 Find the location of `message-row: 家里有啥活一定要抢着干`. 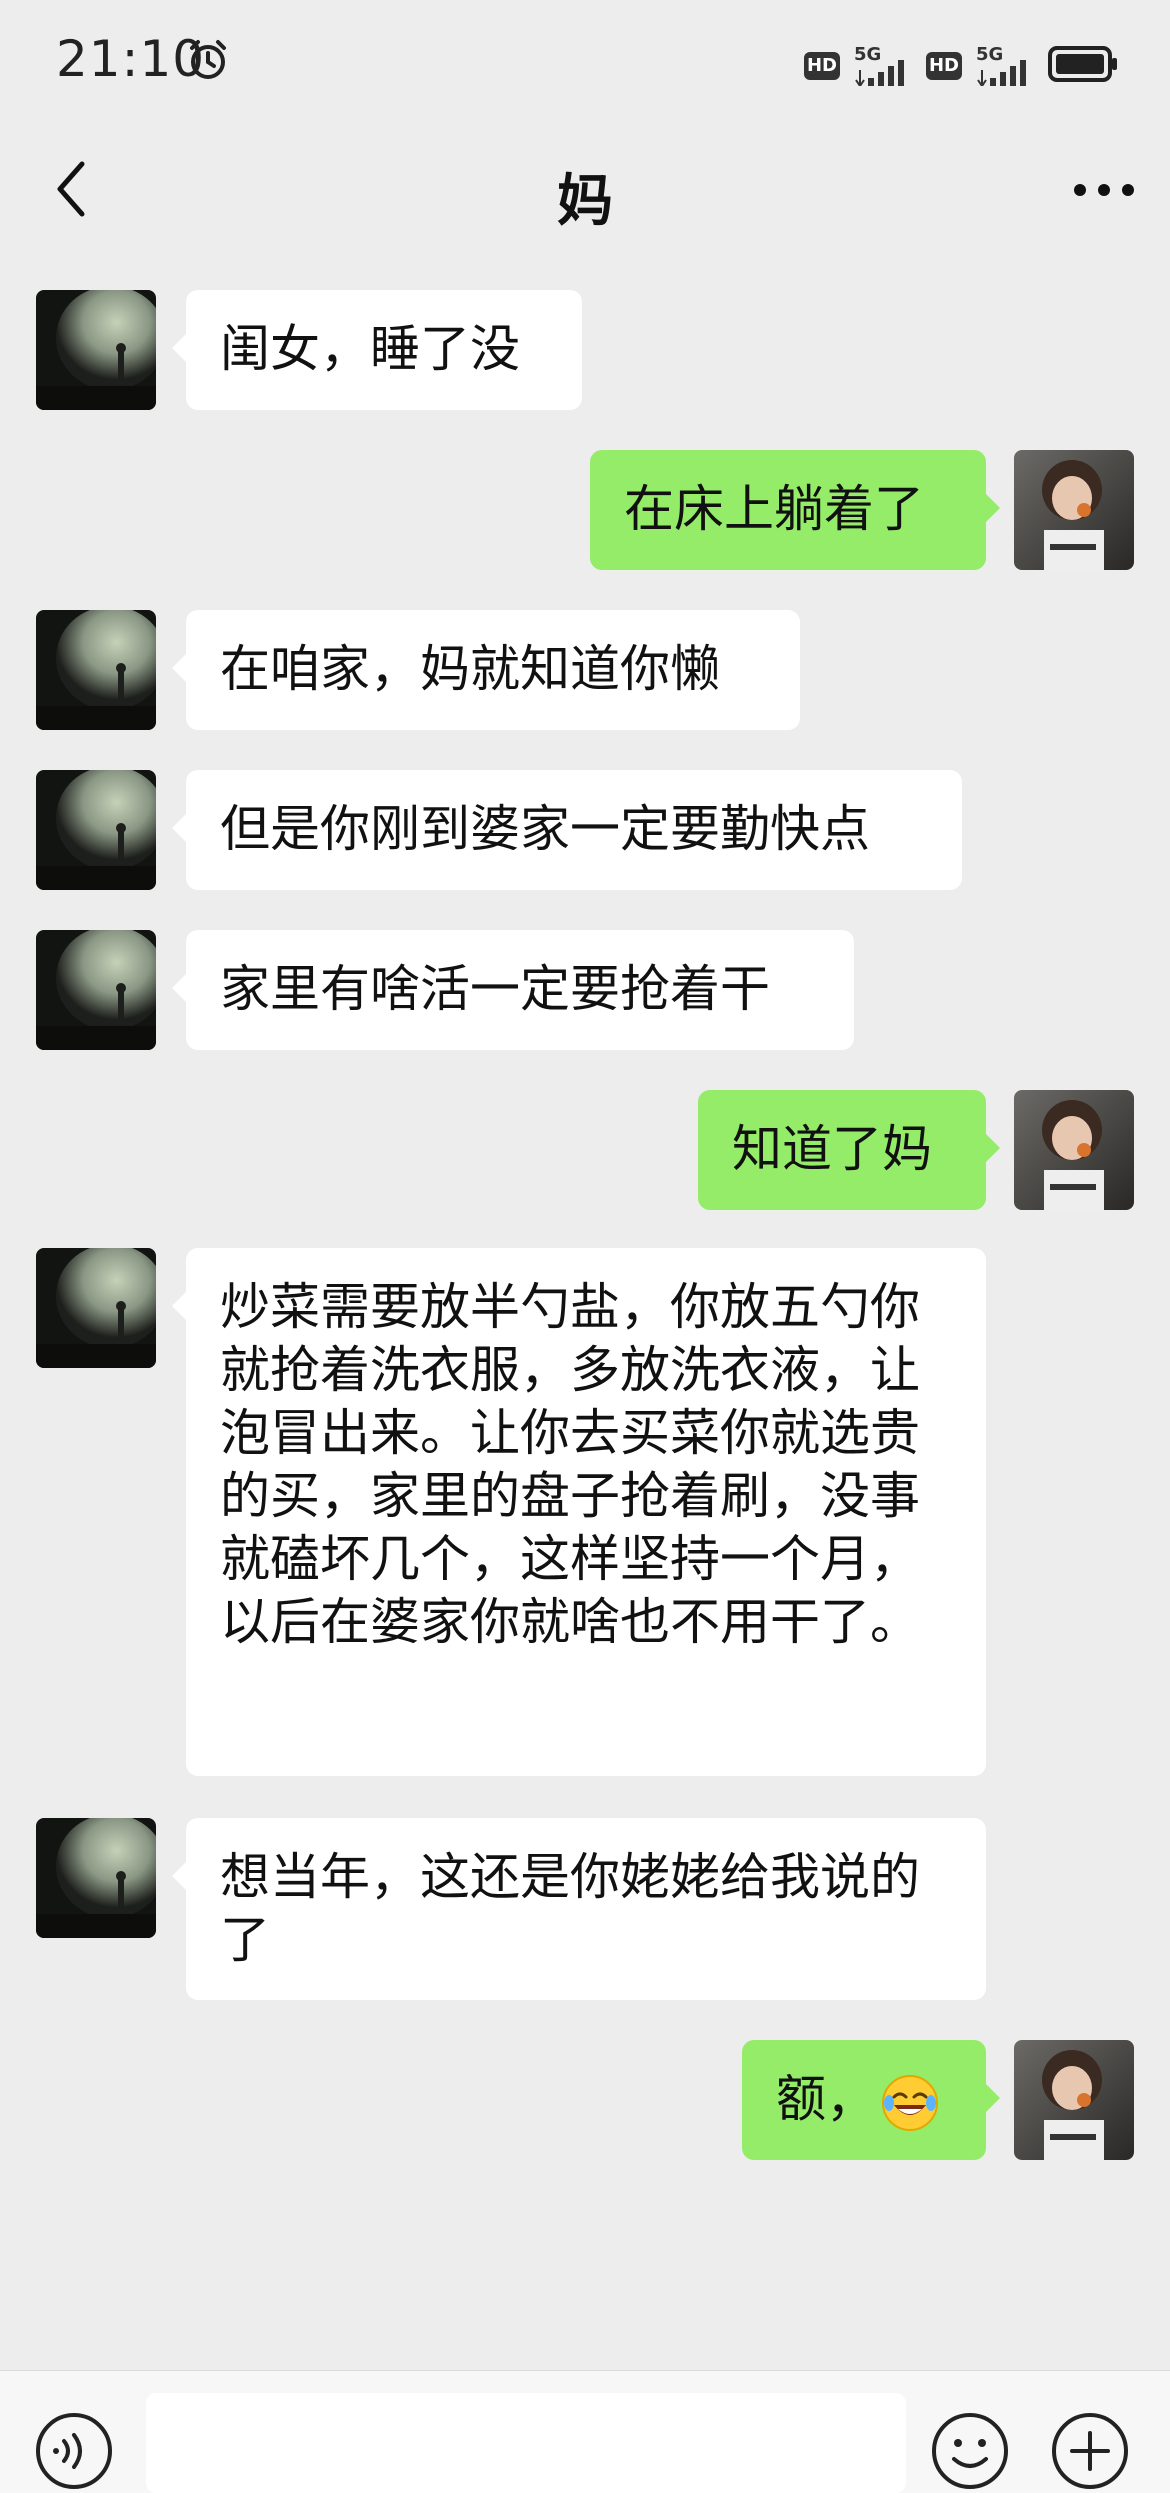

message-row: 家里有啥活一定要抢着干 is located at coordinates (585, 995).